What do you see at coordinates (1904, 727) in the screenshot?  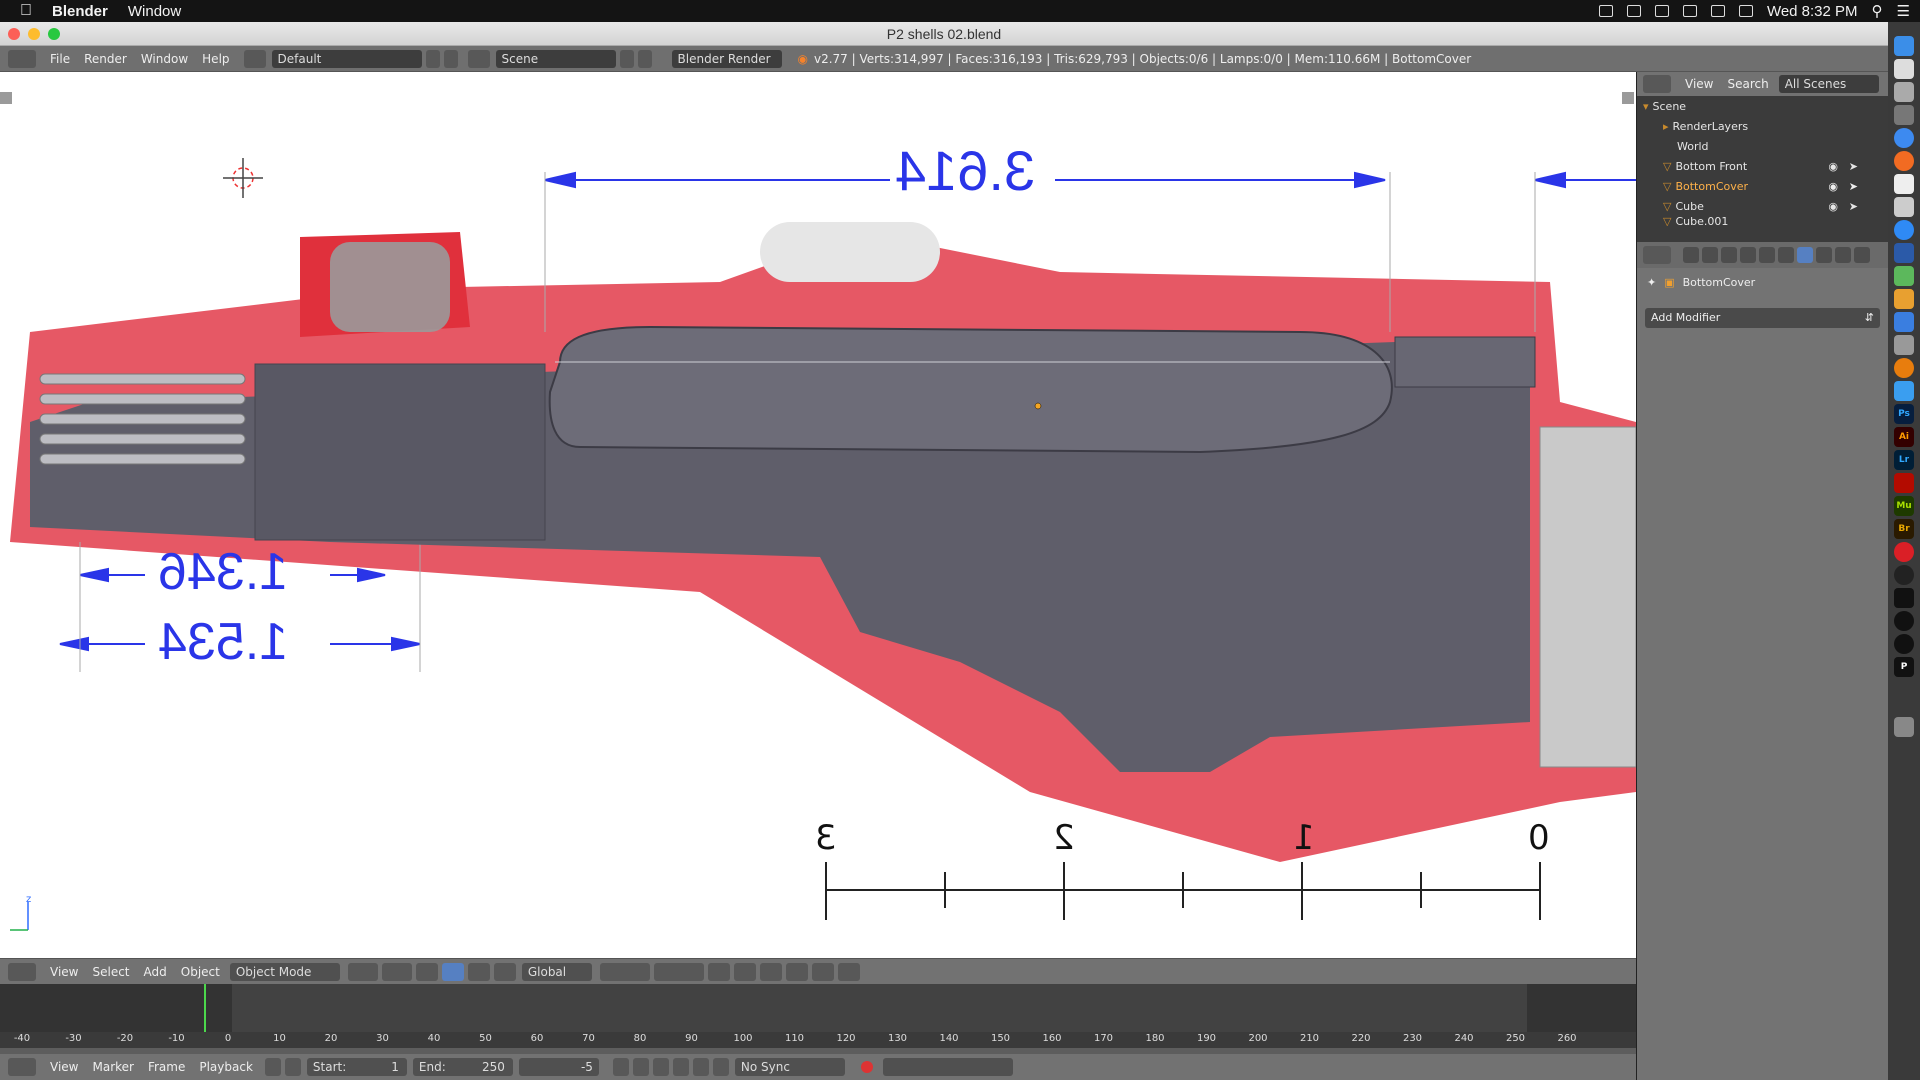 I see `trash-icon` at bounding box center [1904, 727].